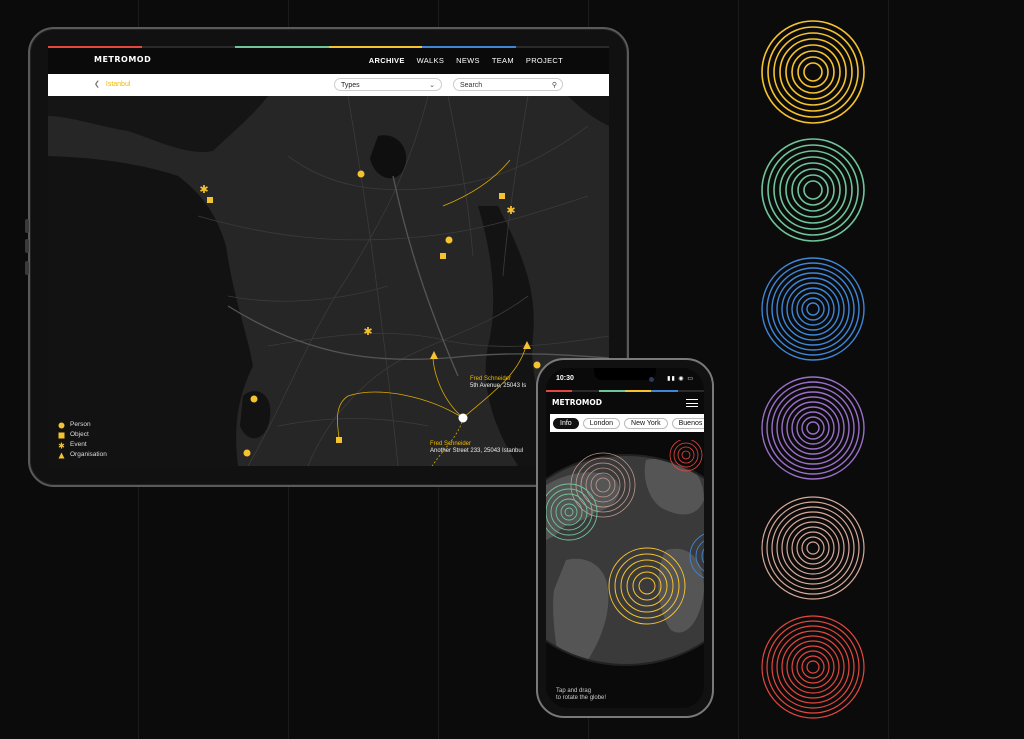 The image size is (1024, 739). Describe the element at coordinates (61, 425) in the screenshot. I see `circle-icon` at that location.